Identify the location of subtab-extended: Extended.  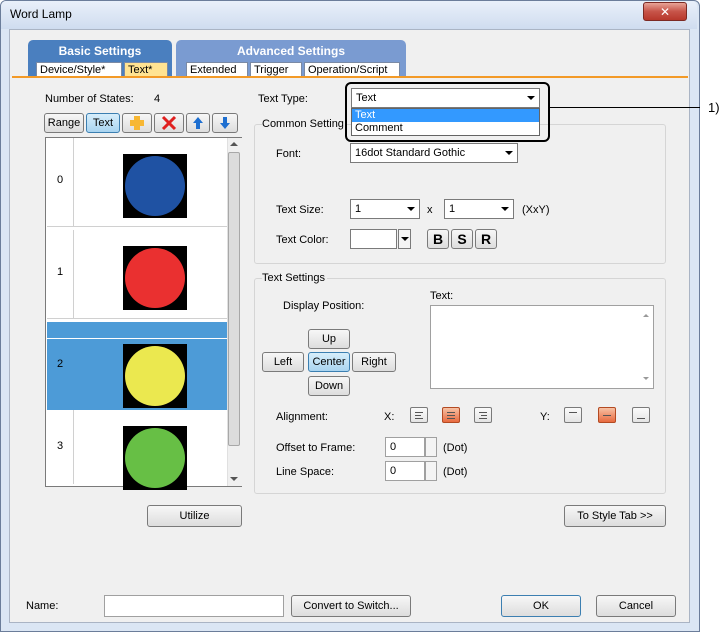
(217, 69).